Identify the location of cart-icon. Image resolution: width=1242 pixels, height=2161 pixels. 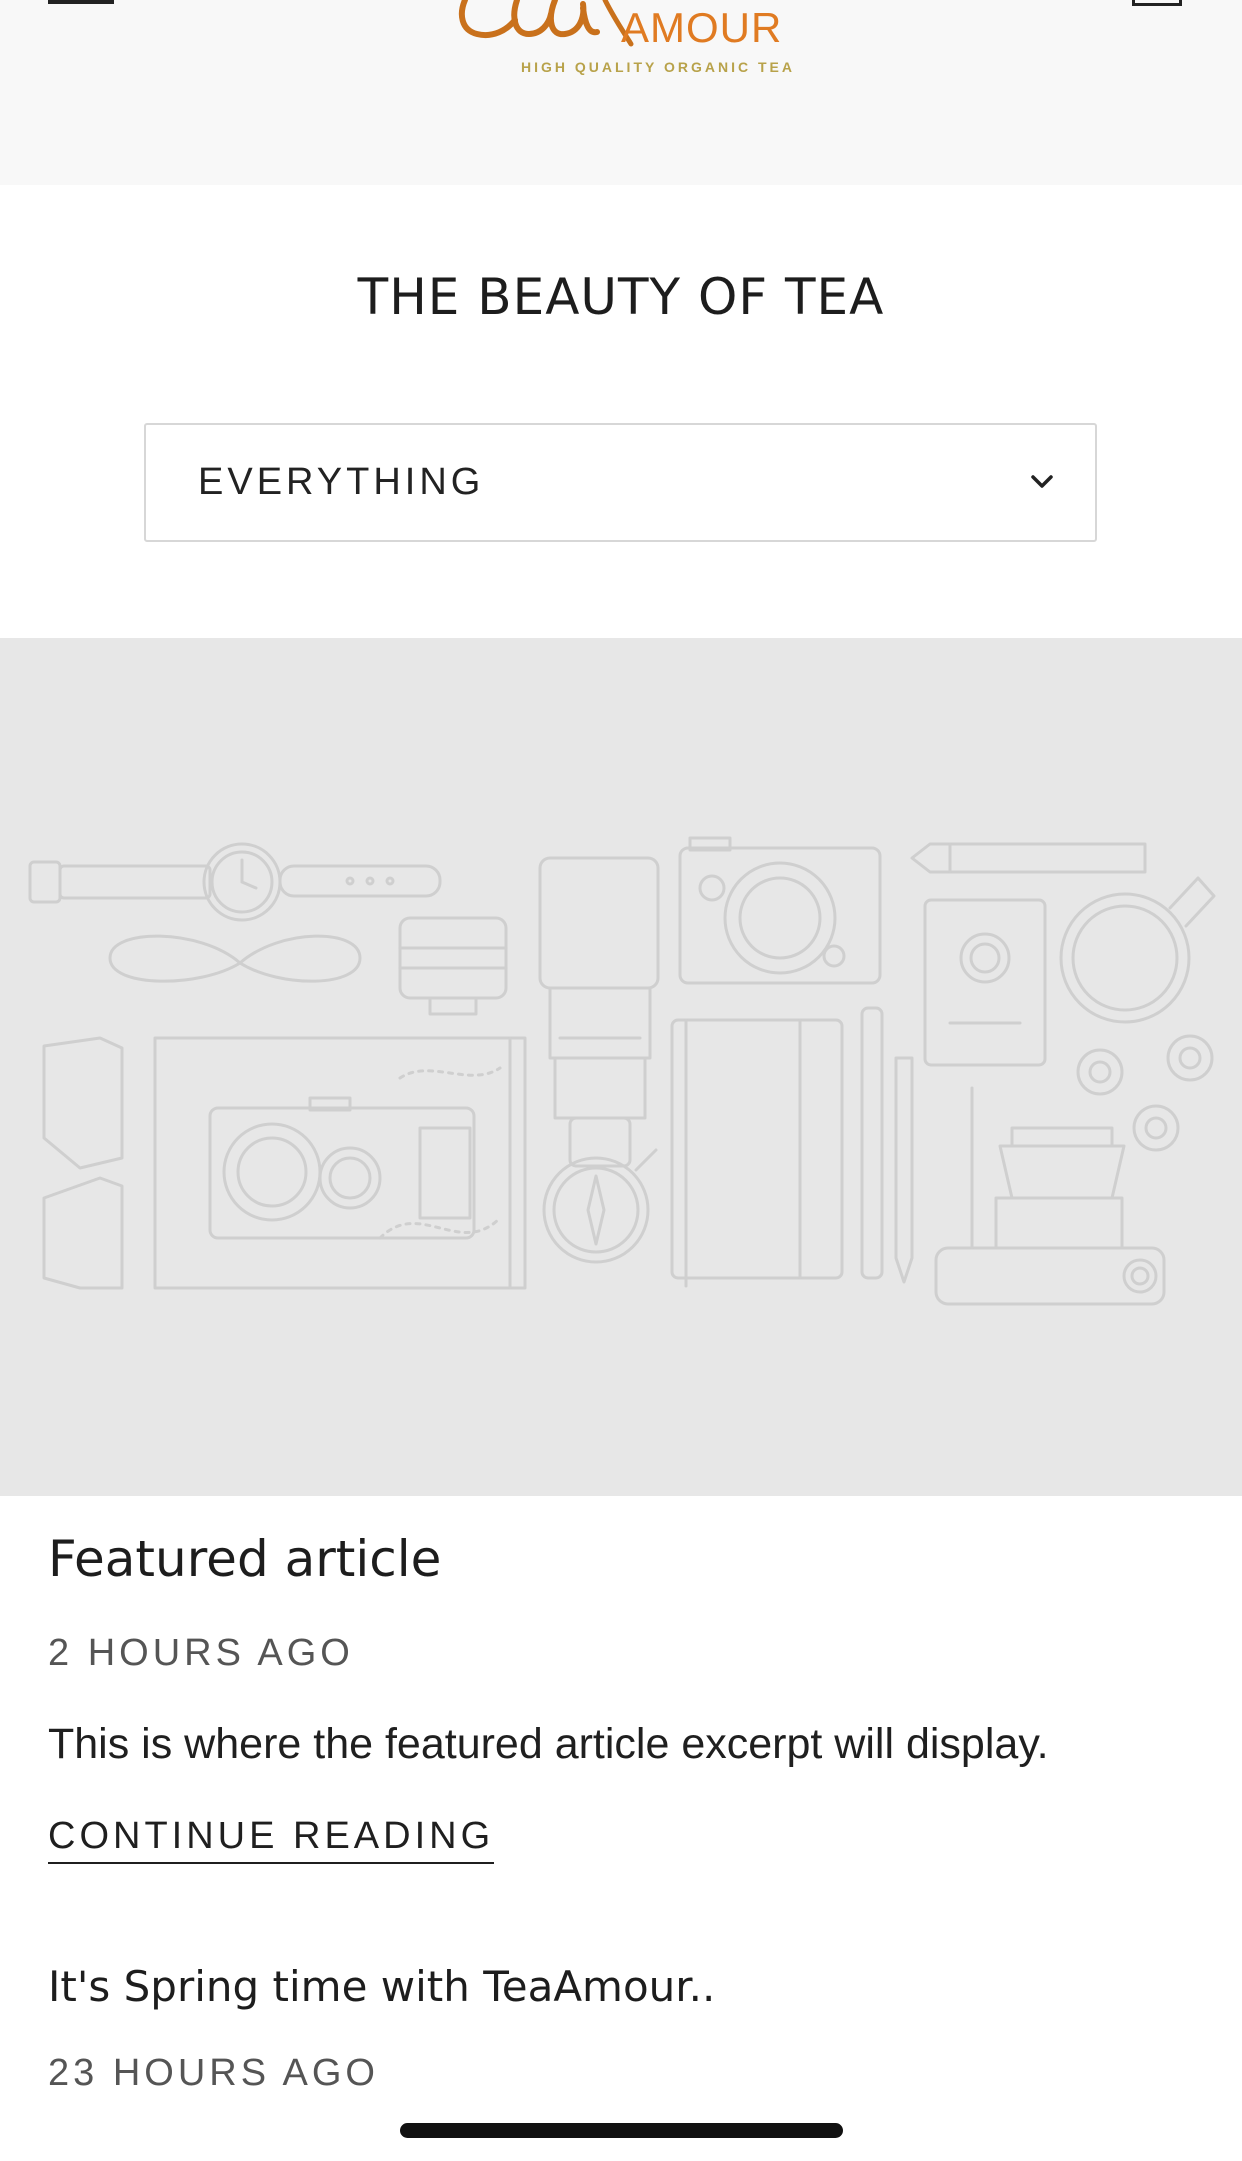
(1157, 3).